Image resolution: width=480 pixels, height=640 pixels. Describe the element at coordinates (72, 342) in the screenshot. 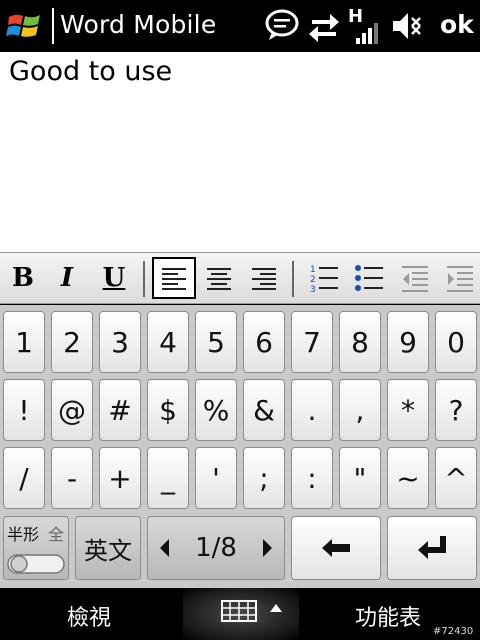

I see `key: 2` at that location.